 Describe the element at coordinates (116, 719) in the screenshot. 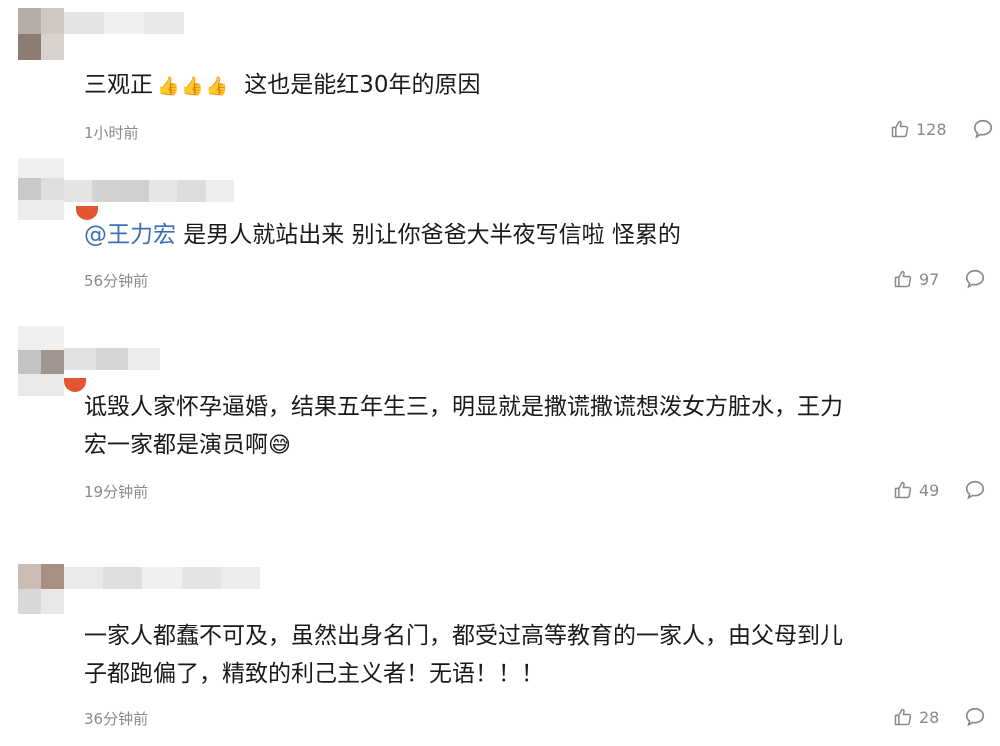

I see `comment-time: 36分钟前` at that location.